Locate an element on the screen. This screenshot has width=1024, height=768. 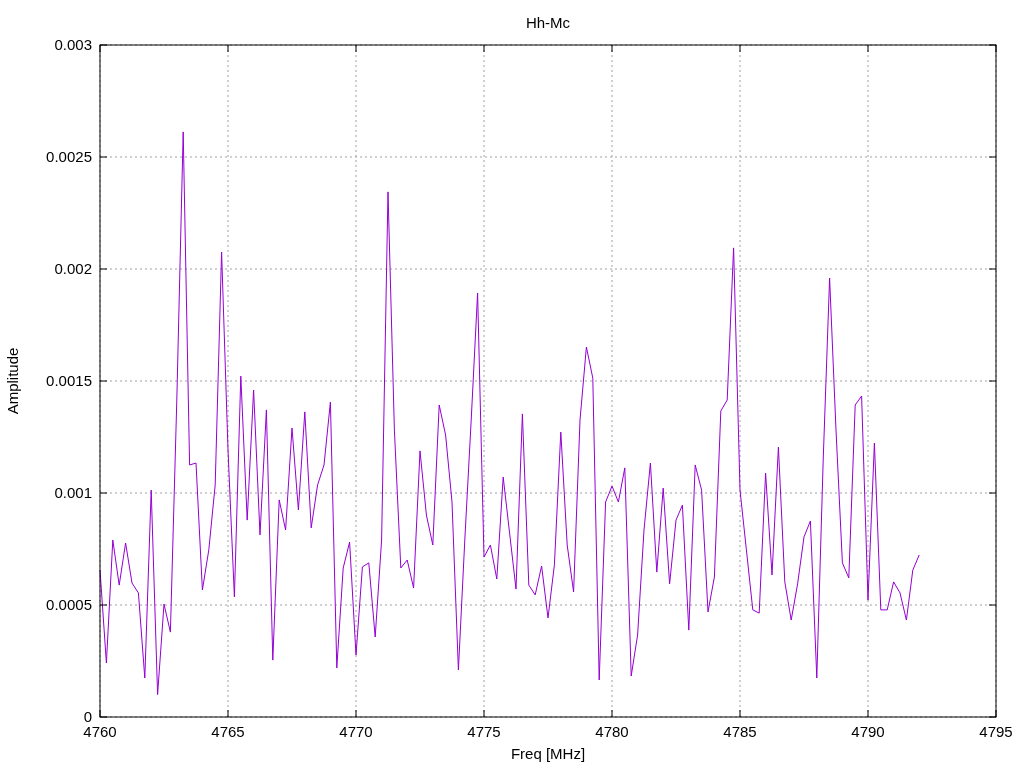
tick-label: 0.002 is located at coordinates (73, 268).